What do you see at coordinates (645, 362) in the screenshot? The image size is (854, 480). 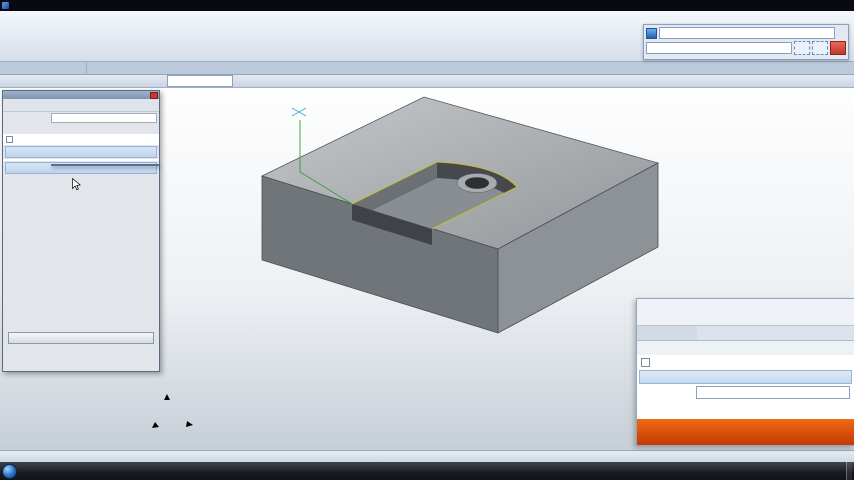 I see `panel-kollision-checkbox` at bounding box center [645, 362].